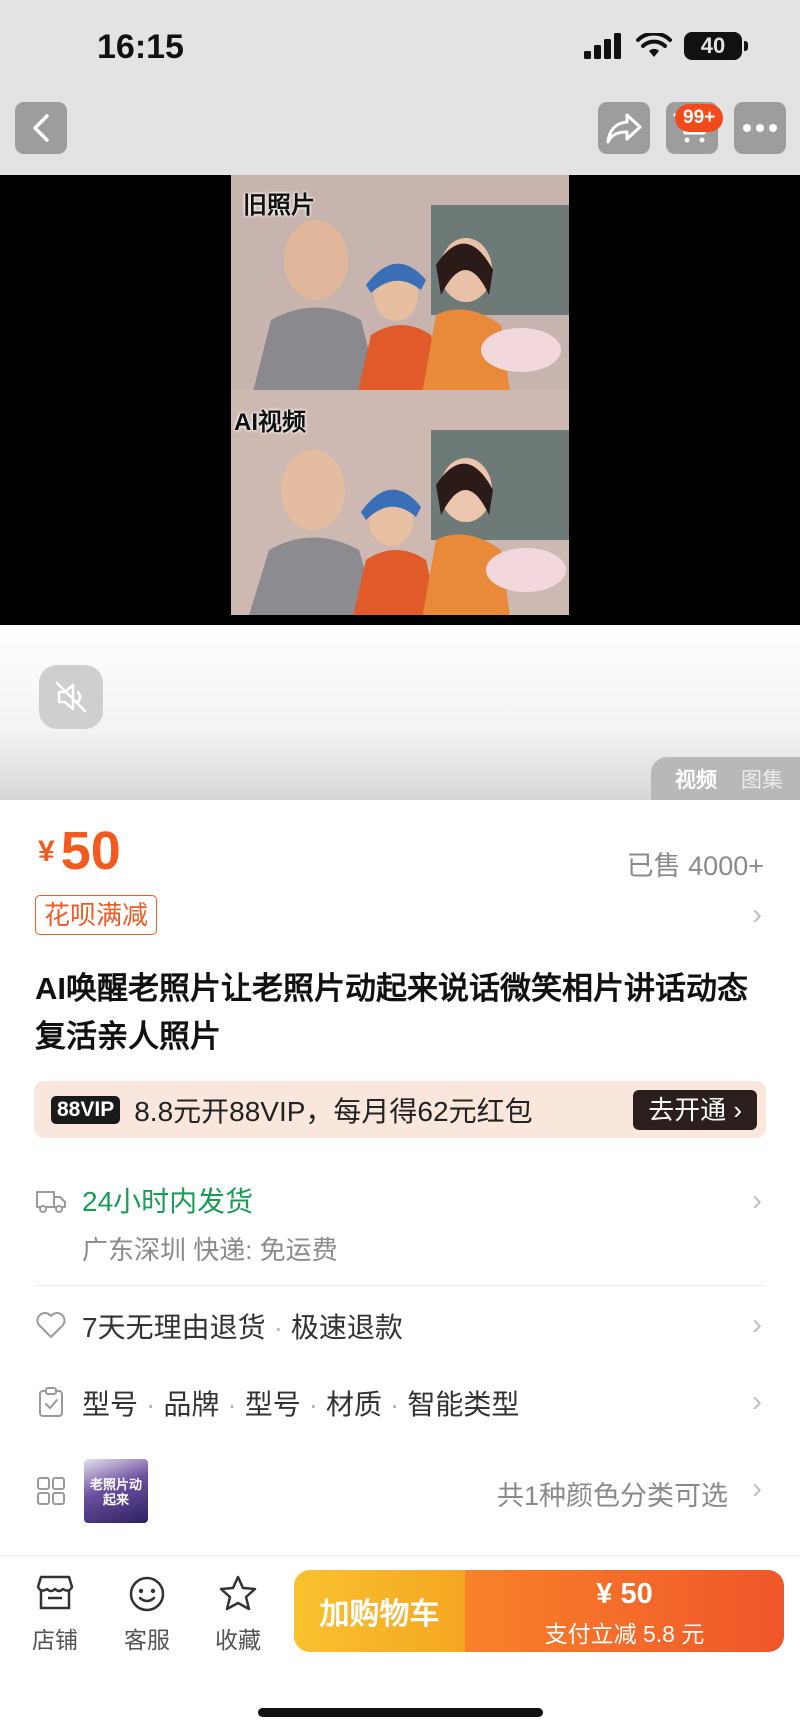  I want to click on share-icon, so click(624, 128).